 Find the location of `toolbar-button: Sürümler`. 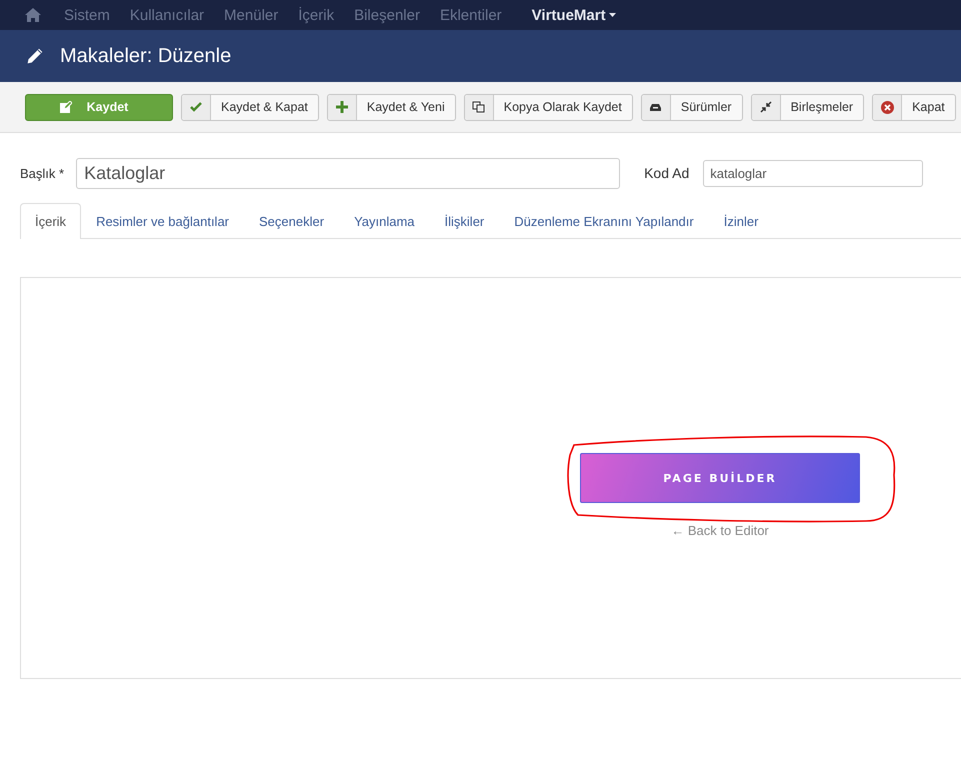

toolbar-button: Sürümler is located at coordinates (691, 107).